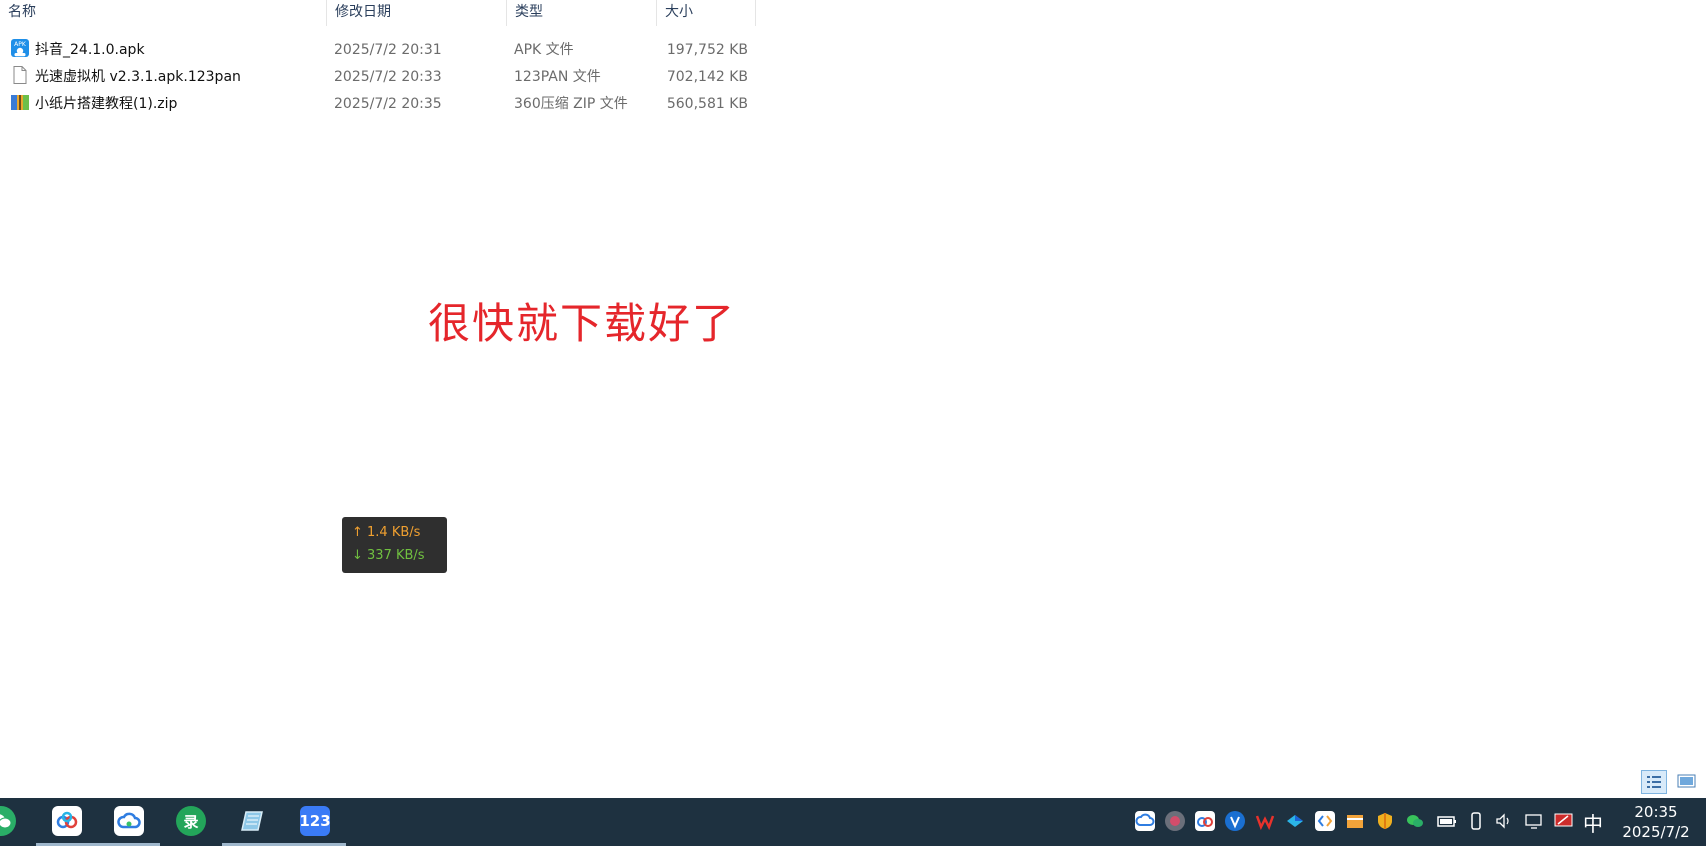  Describe the element at coordinates (106, 104) in the screenshot. I see `file-name: 小纸片搭建教程(1).zip` at that location.